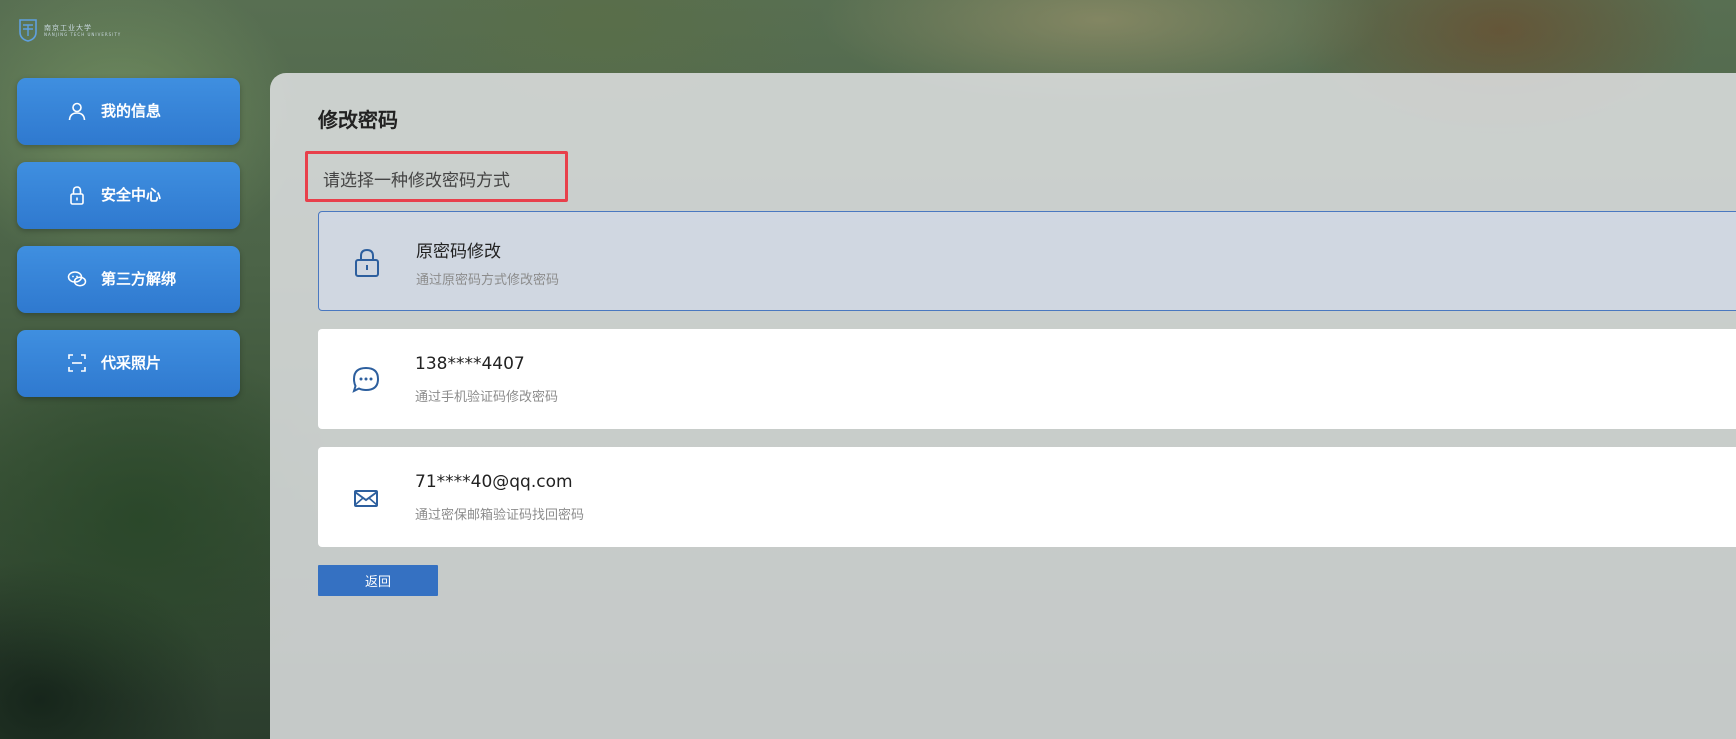 This screenshot has width=1736, height=739. I want to click on sidebar-item-third-party-unbind: 第三方解绑, so click(128, 279).